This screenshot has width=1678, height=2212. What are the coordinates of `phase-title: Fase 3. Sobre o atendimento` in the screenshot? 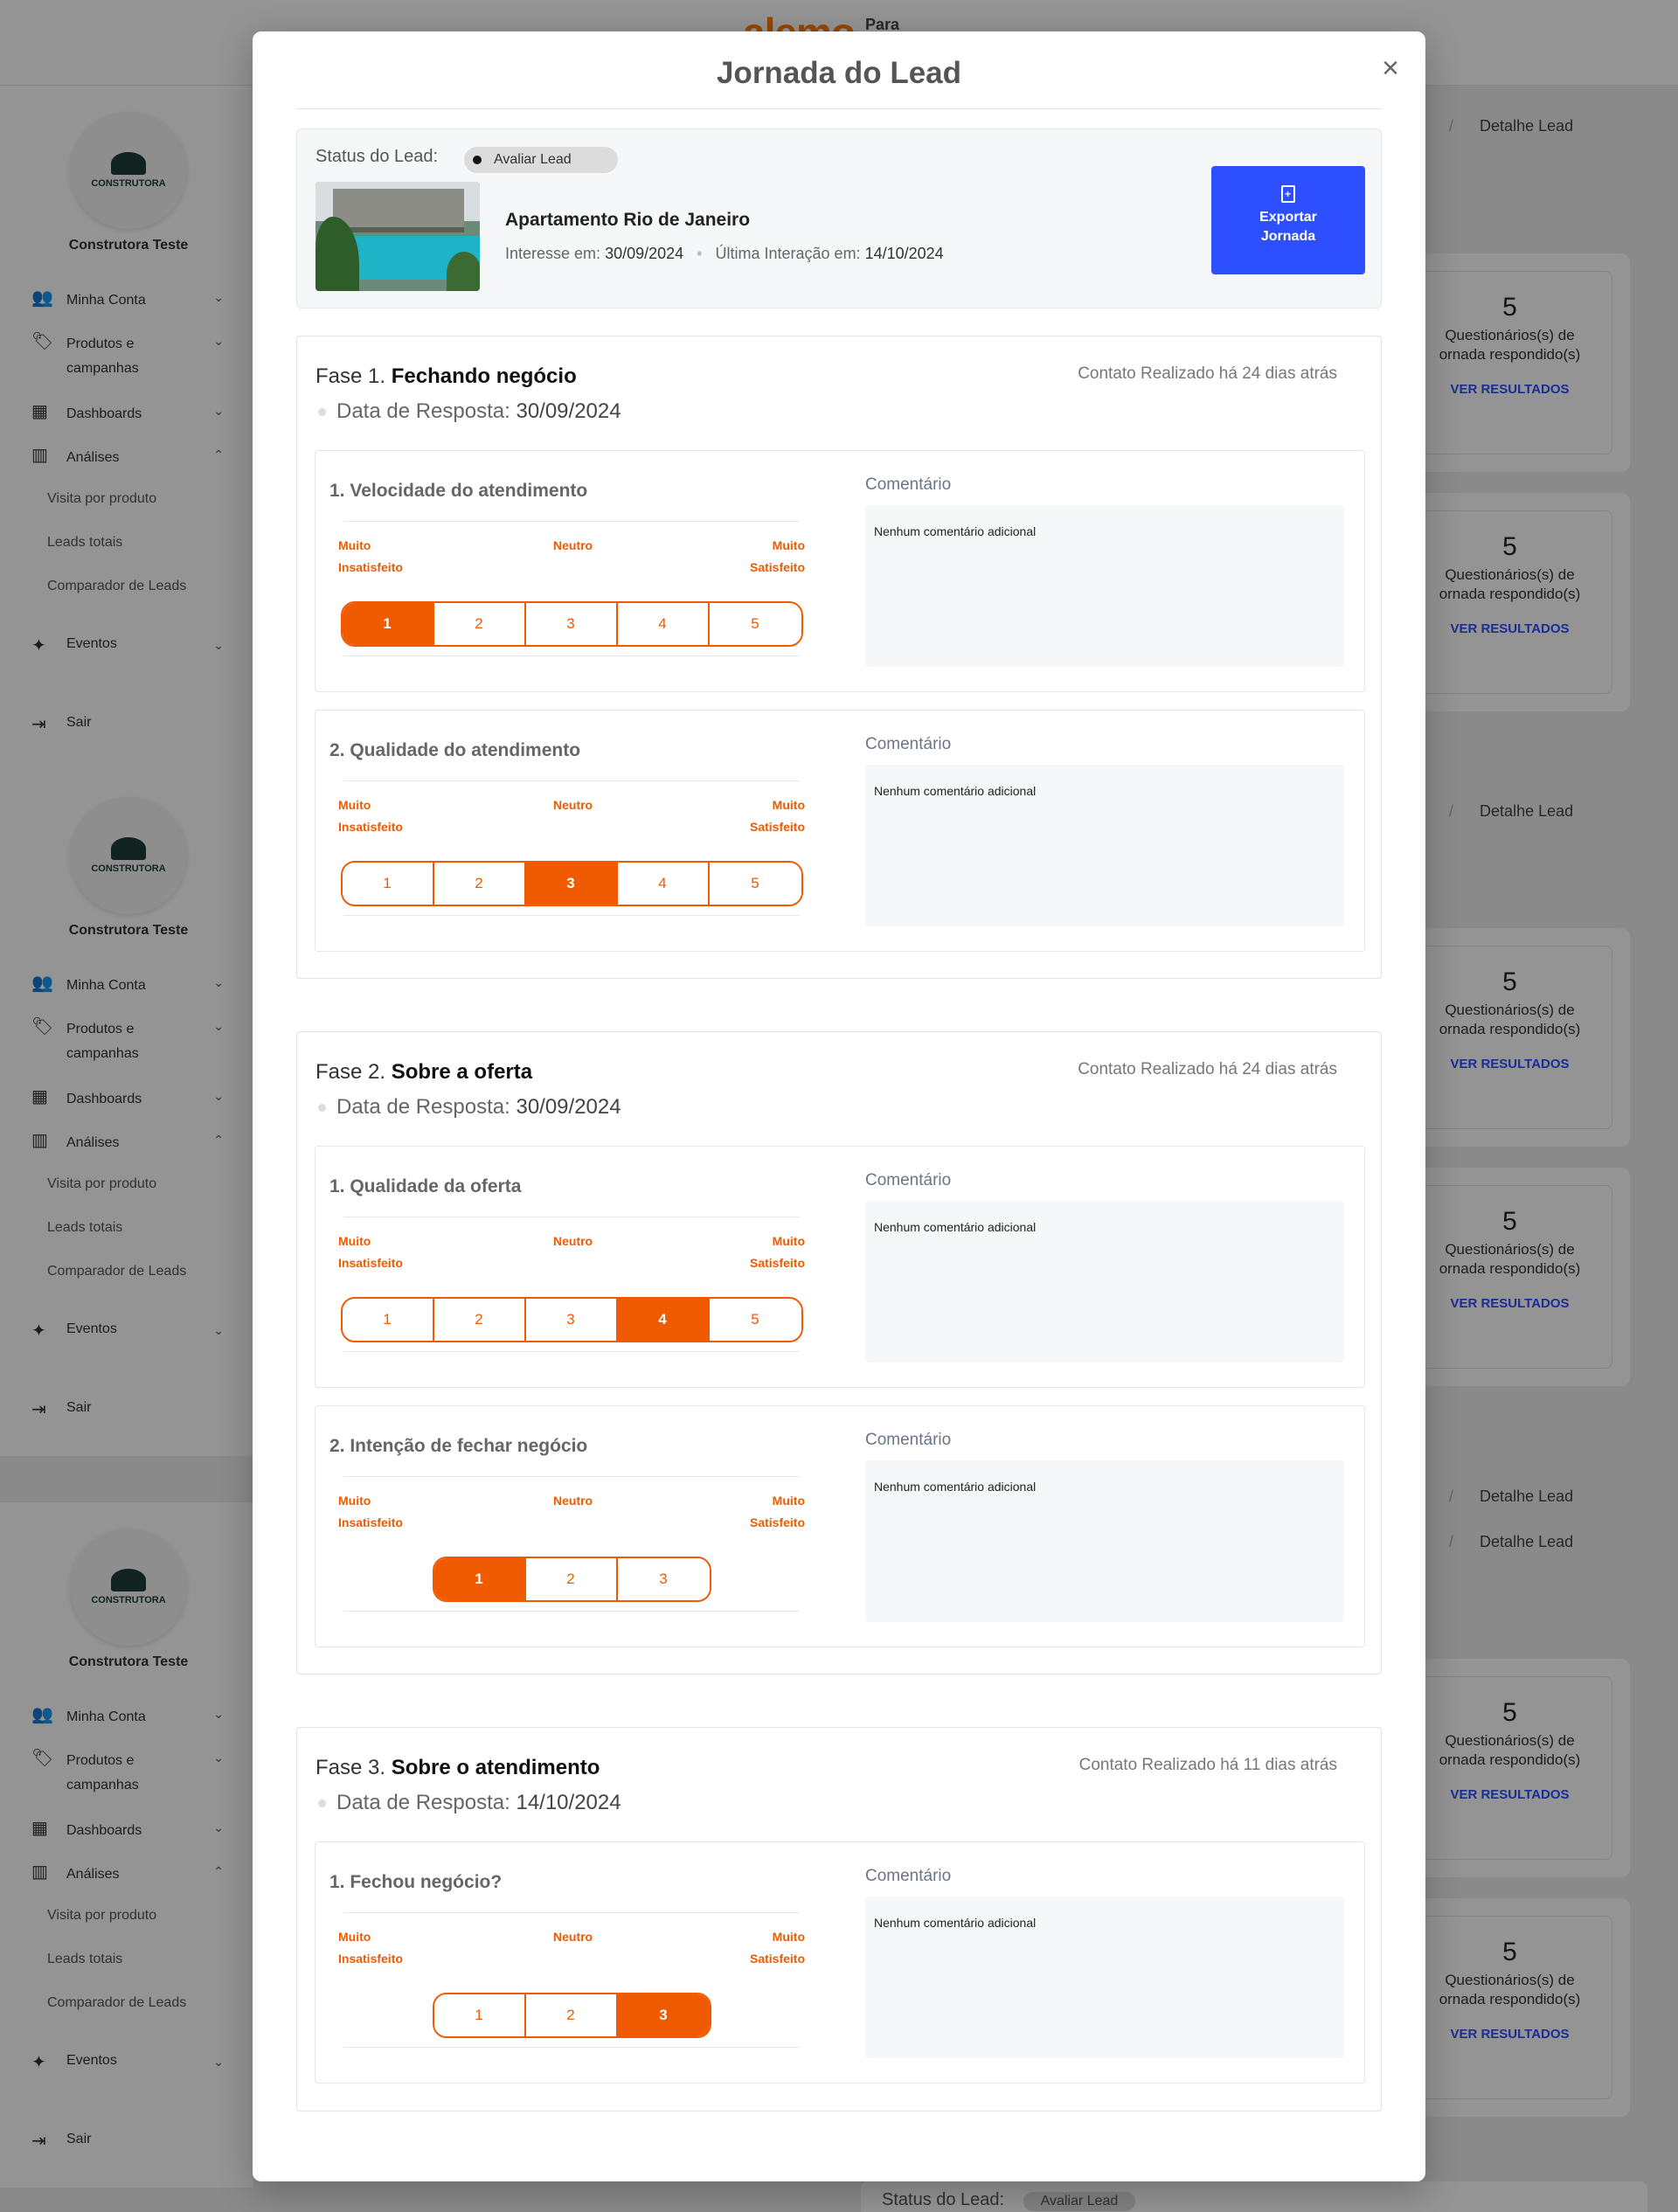 It's located at (457, 1767).